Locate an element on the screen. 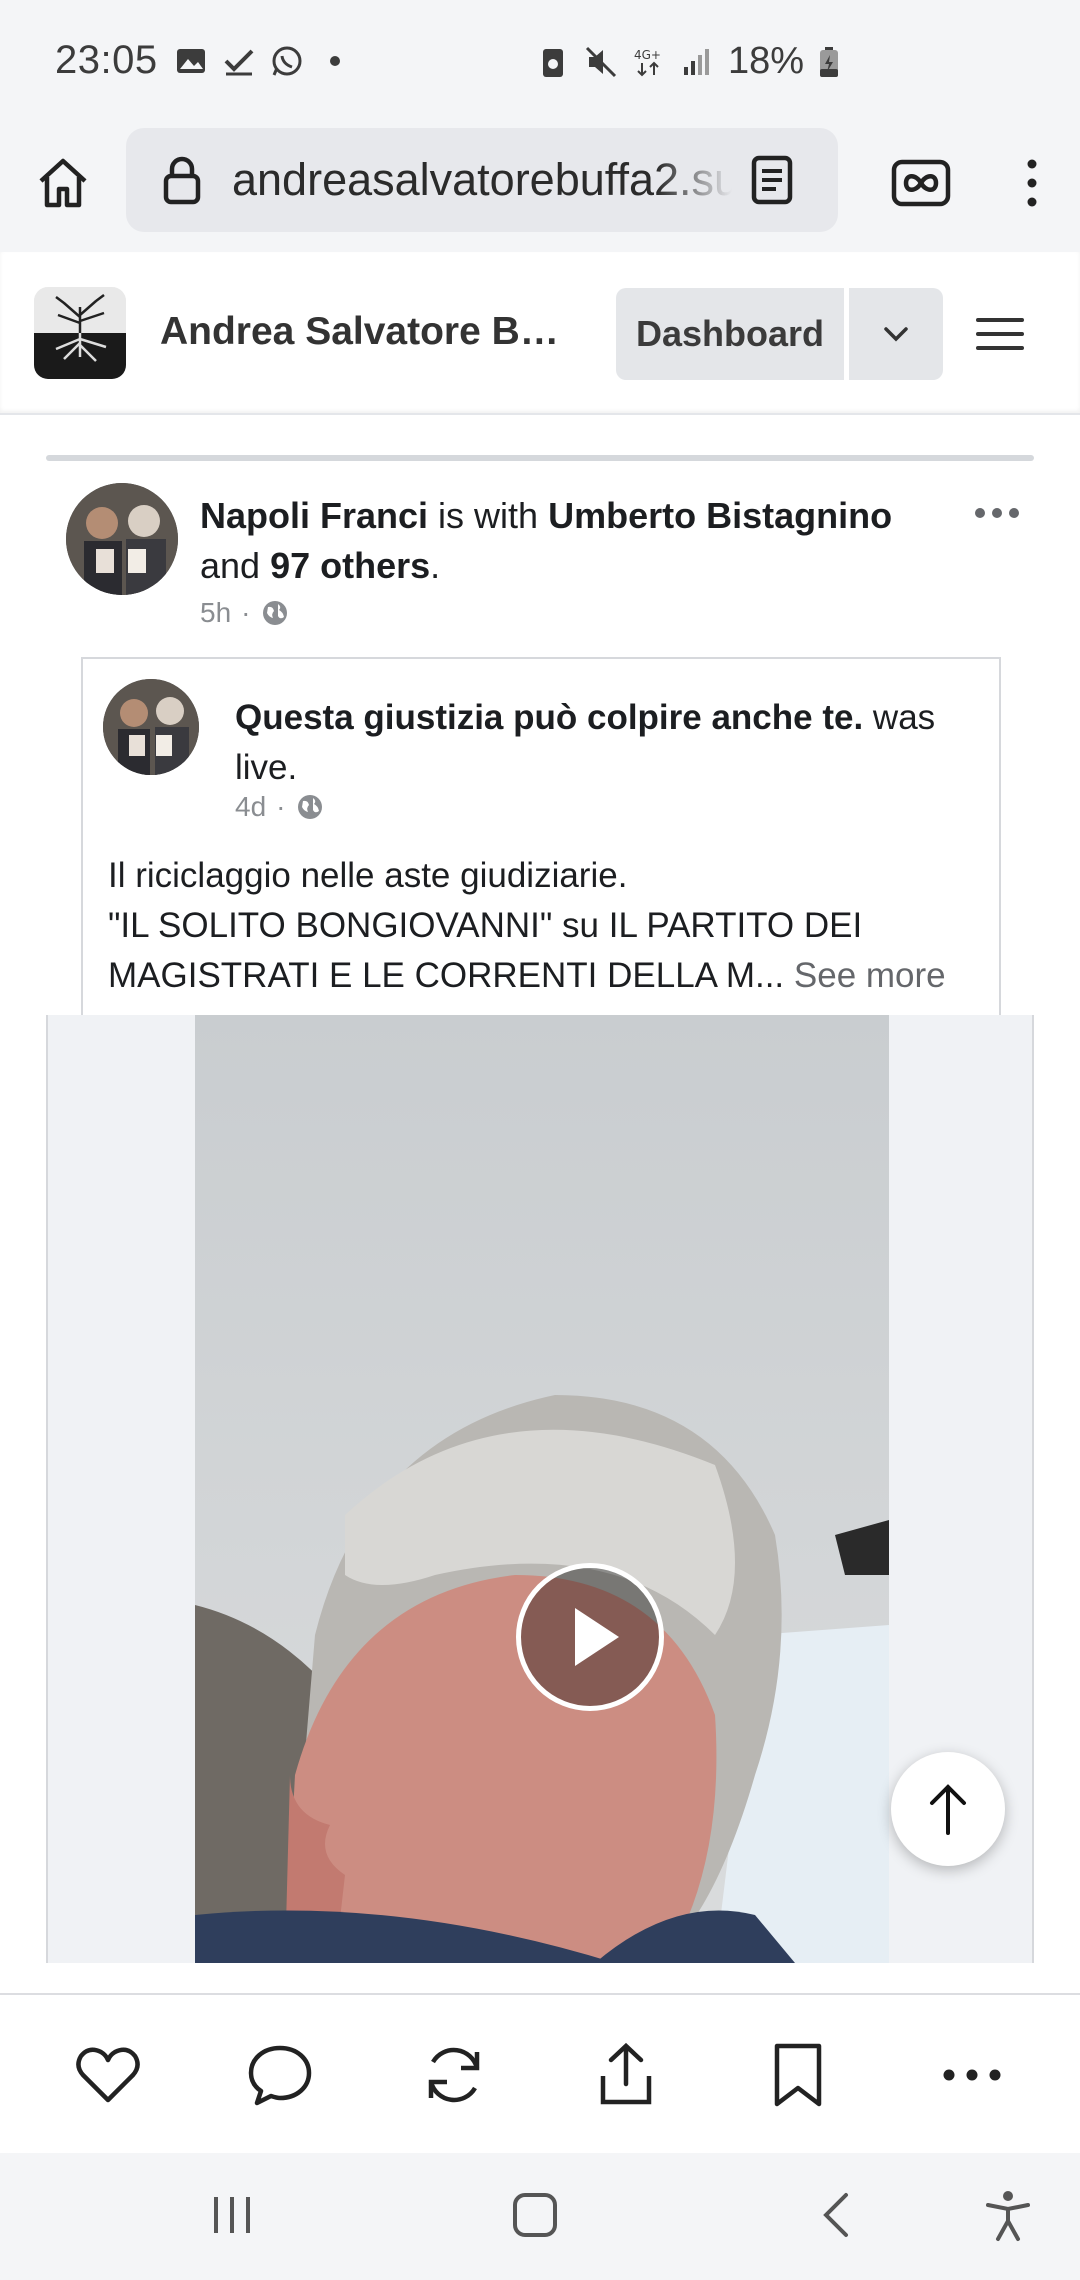 This screenshot has height=2280, width=1080. site-header: Andrea Salvatore Buff... Dashboard is located at coordinates (540, 333).